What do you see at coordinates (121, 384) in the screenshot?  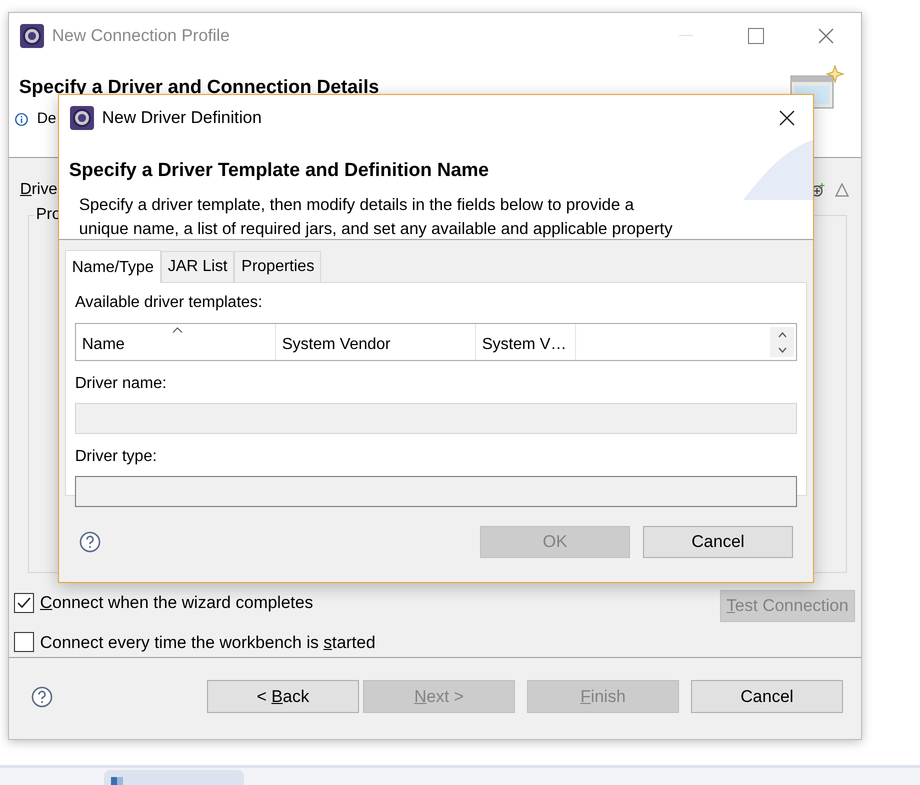 I see `field-label: Driver name:` at bounding box center [121, 384].